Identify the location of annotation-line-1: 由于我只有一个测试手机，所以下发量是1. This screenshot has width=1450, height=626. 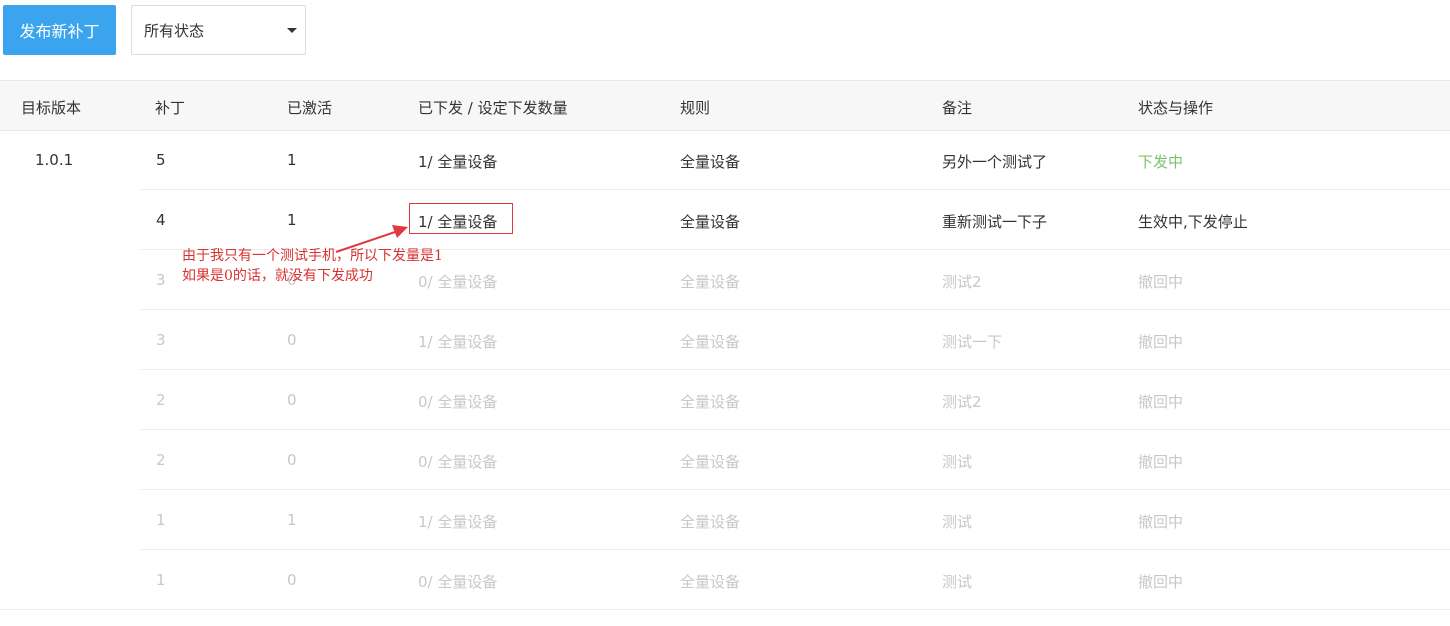
(312, 256).